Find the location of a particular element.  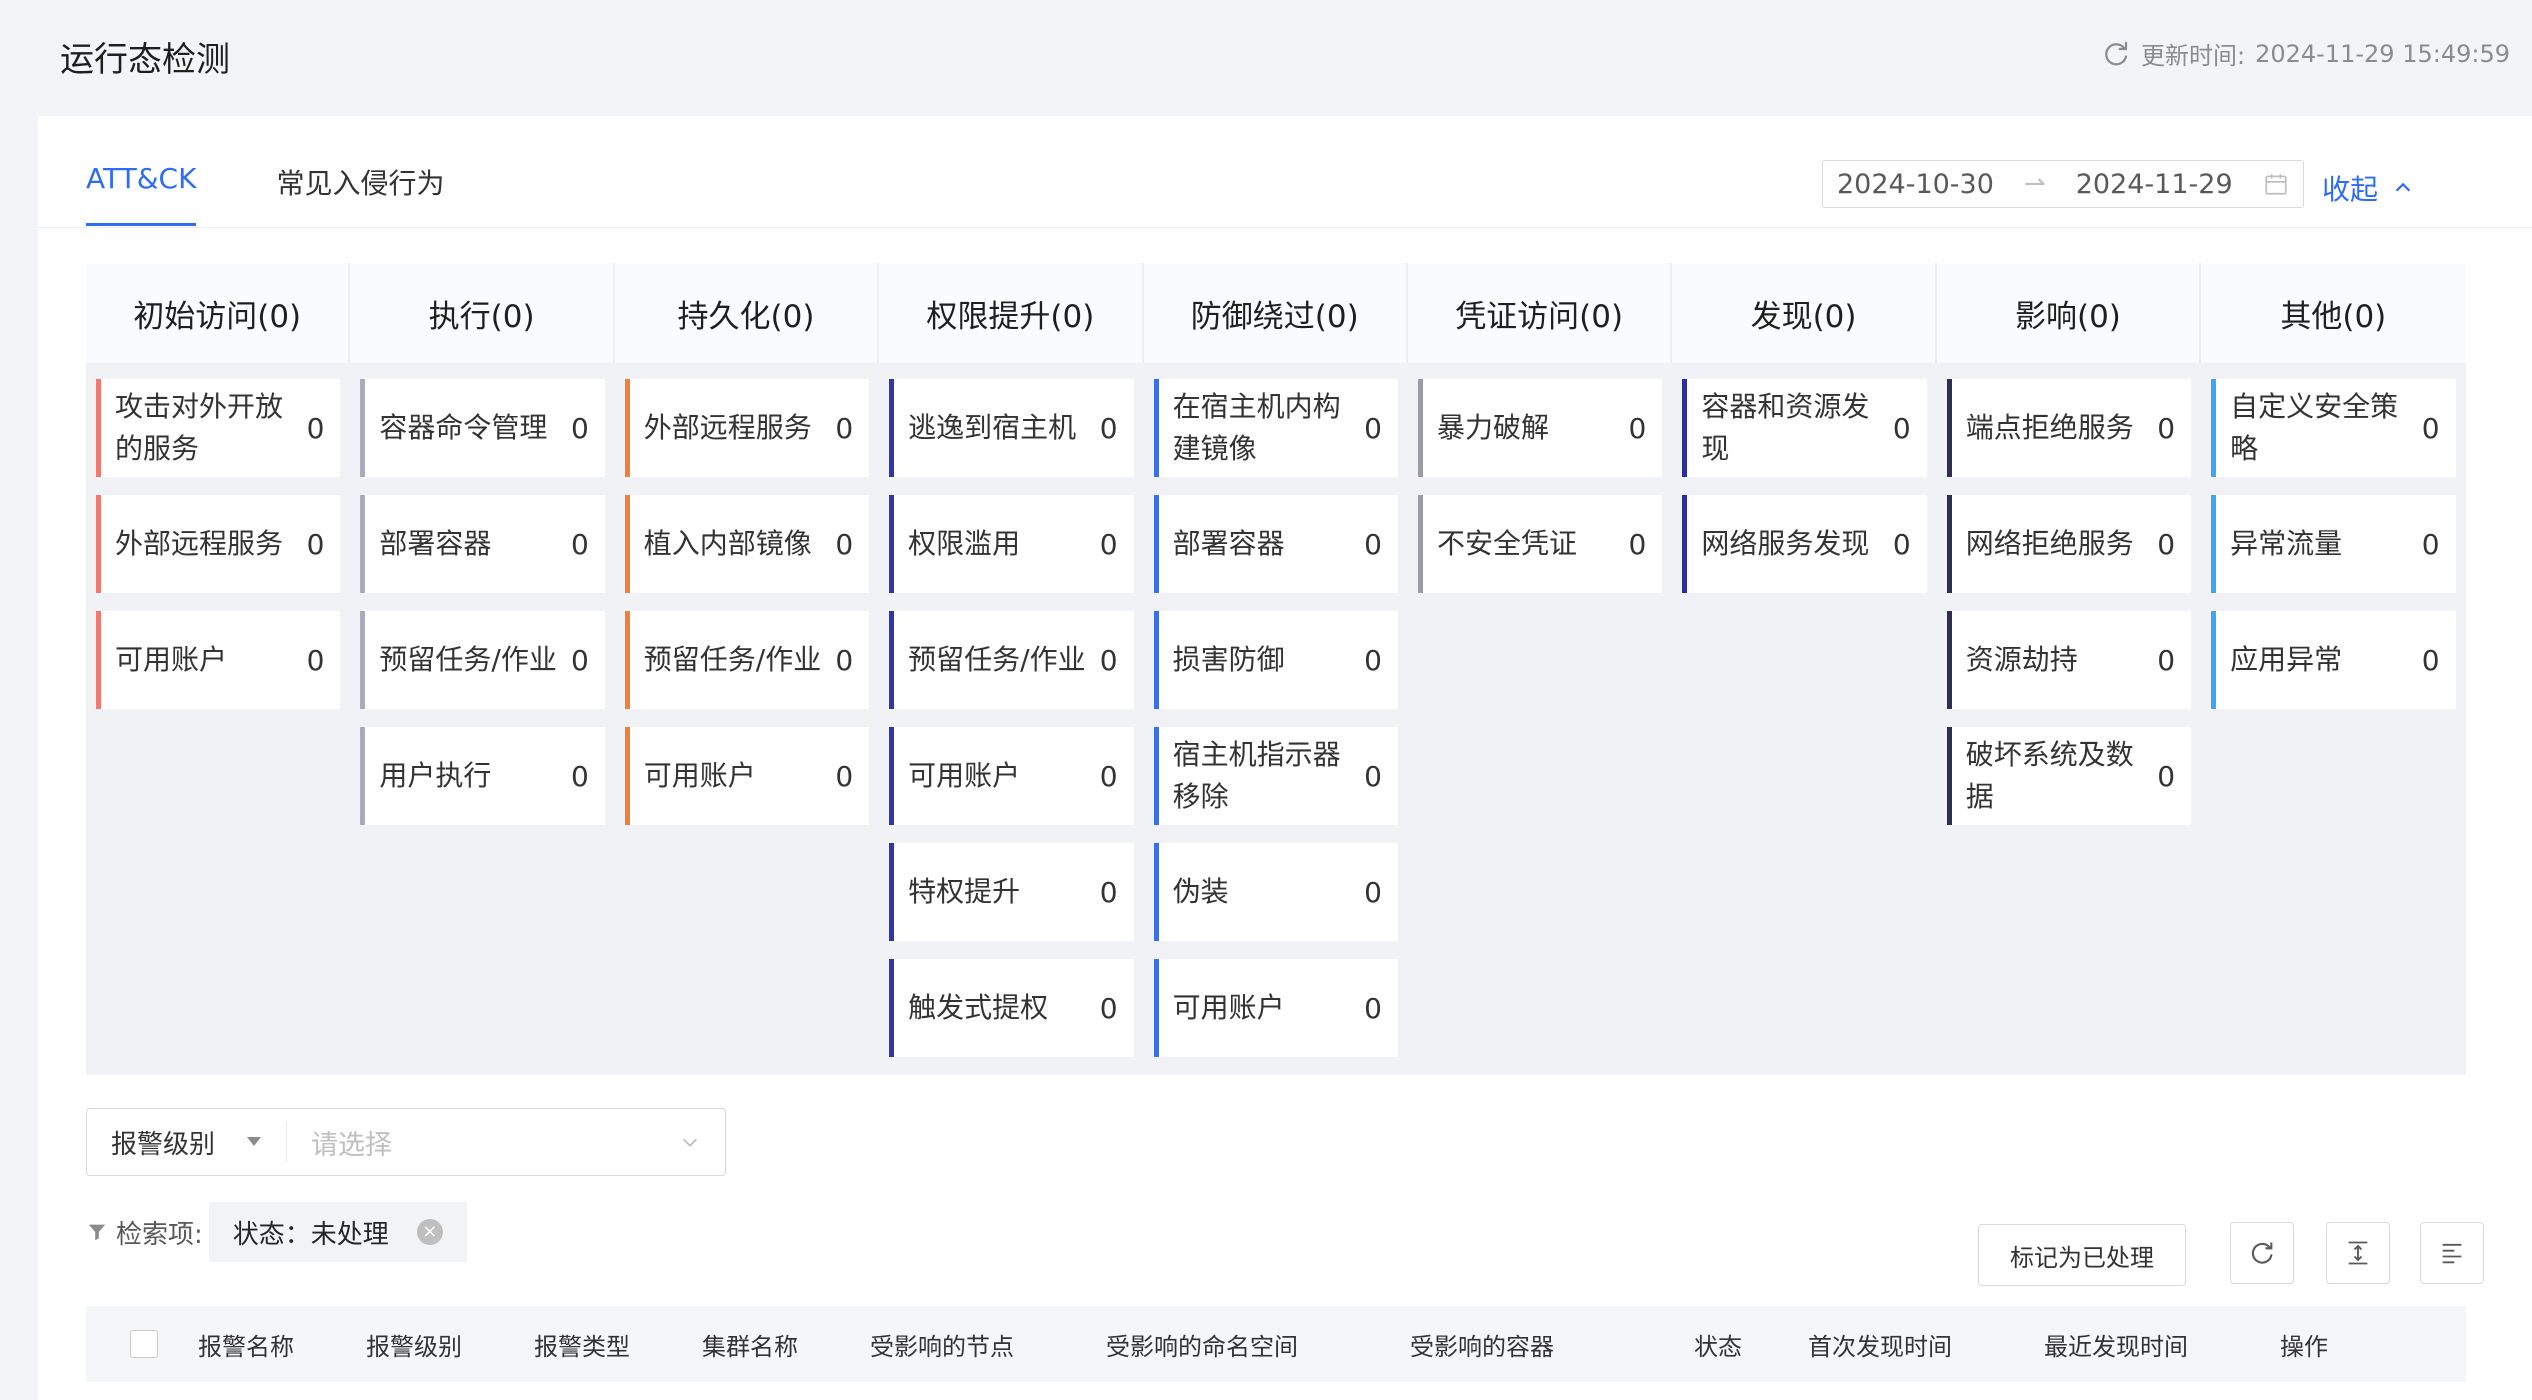

table-column-header: 受影响的节点 is located at coordinates (942, 1346).